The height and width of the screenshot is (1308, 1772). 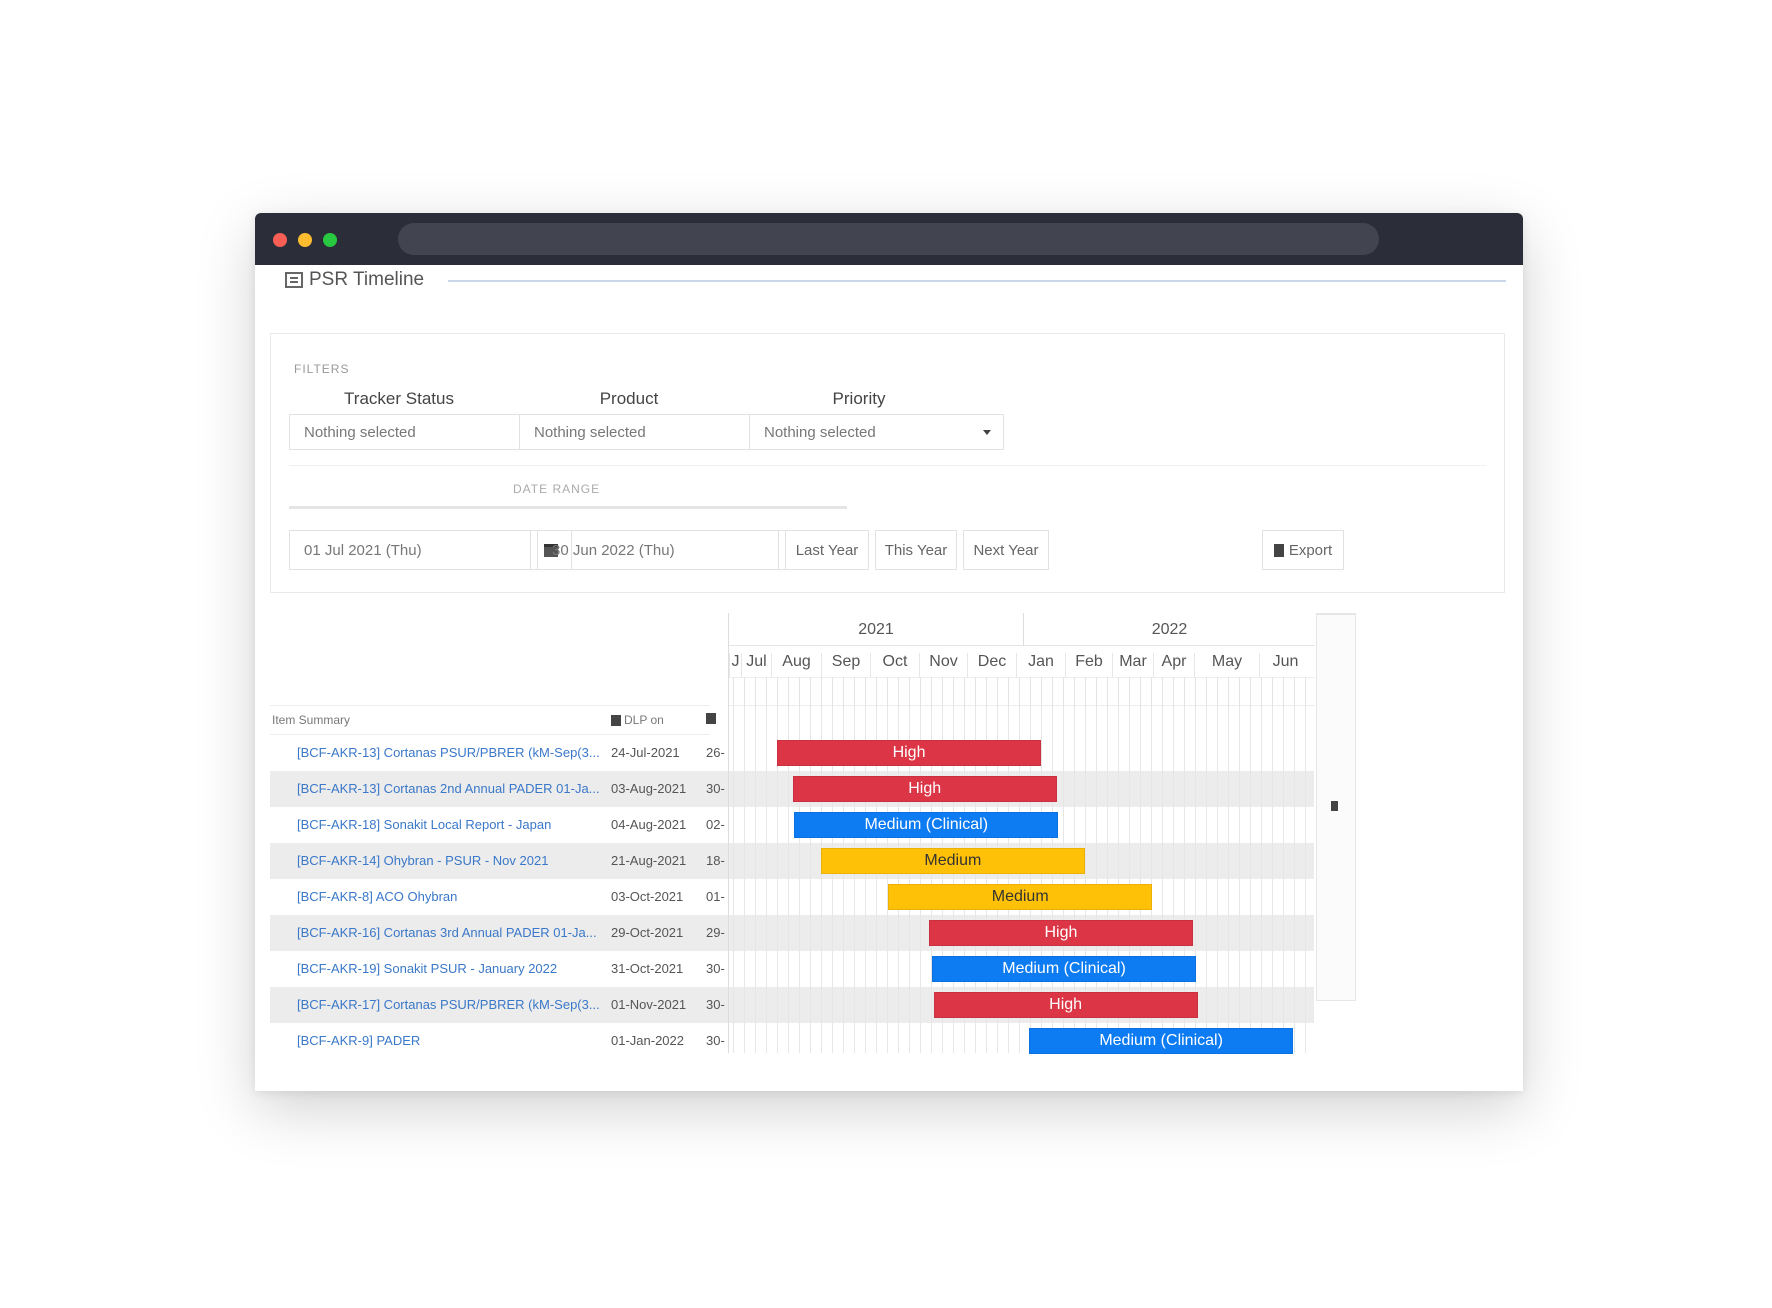 What do you see at coordinates (637, 720) in the screenshot?
I see `column-header-start: DLP on` at bounding box center [637, 720].